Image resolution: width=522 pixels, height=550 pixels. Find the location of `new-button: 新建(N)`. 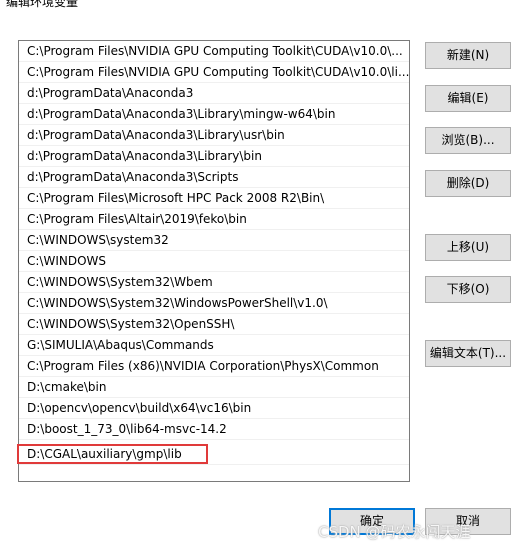

new-button: 新建(N) is located at coordinates (468, 55).